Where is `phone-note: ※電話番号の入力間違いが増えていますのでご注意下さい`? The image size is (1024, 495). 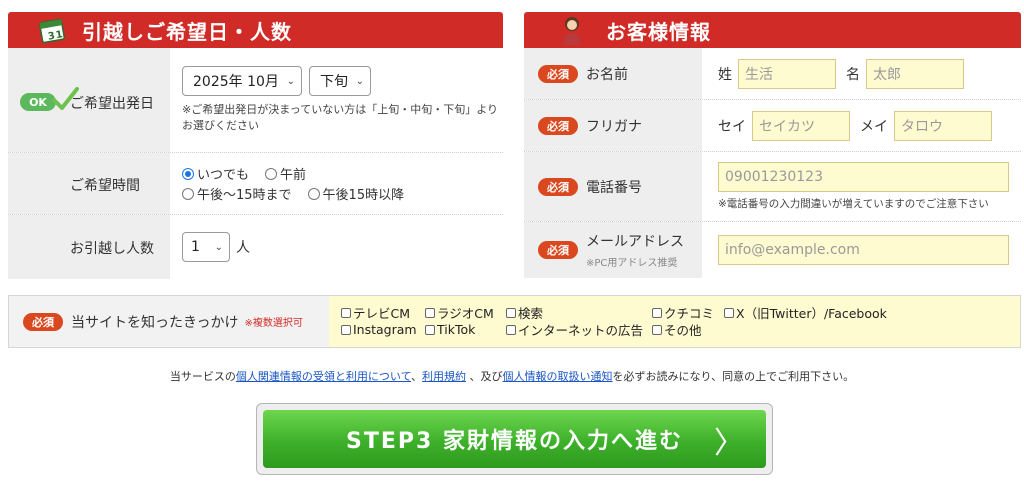
phone-note: ※電話番号の入力間違いが増えていますのでご注意下さい is located at coordinates (853, 203).